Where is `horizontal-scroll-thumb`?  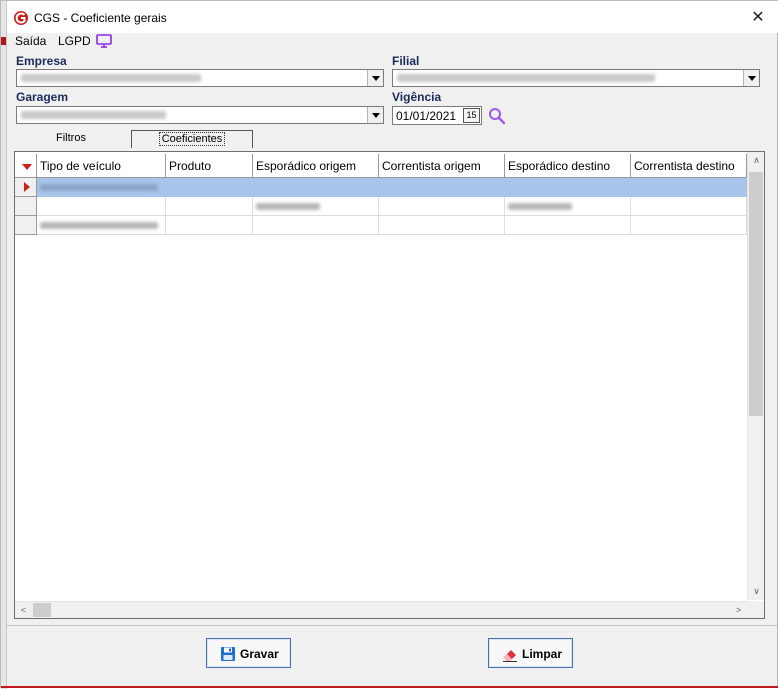
horizontal-scroll-thumb is located at coordinates (42, 610).